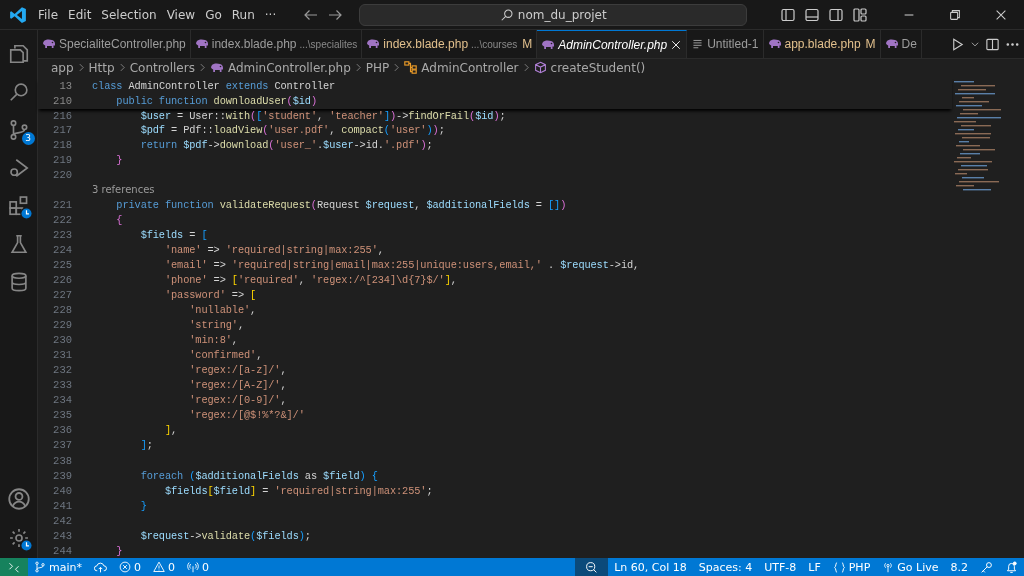 The image size is (1024, 576). Describe the element at coordinates (62, 445) in the screenshot. I see `line-number: 237` at that location.